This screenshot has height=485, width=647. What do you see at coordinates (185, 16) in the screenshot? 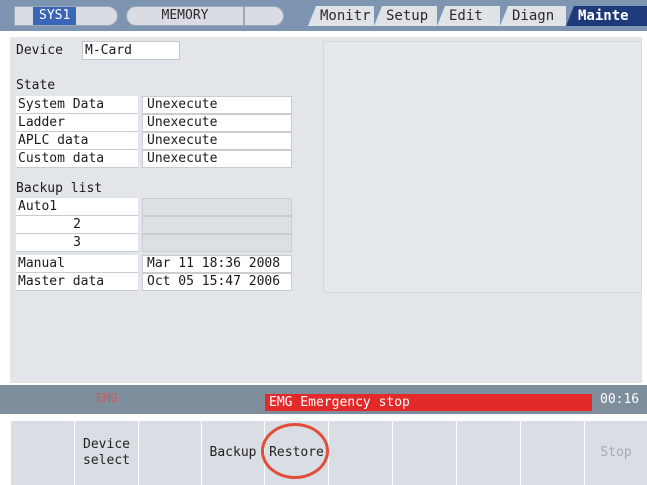
I see `mode-indicator: MEMORY` at bounding box center [185, 16].